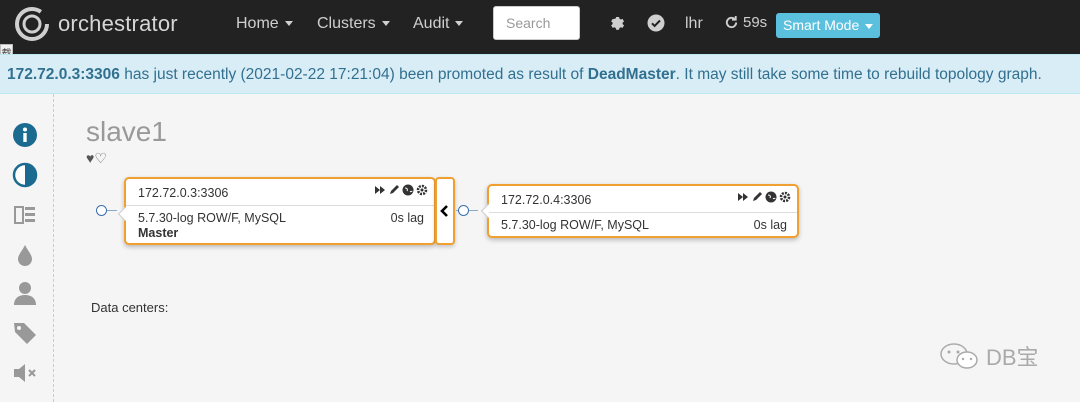 Image resolution: width=1080 pixels, height=402 pixels. What do you see at coordinates (731, 22) in the screenshot?
I see `refresh-icon` at bounding box center [731, 22].